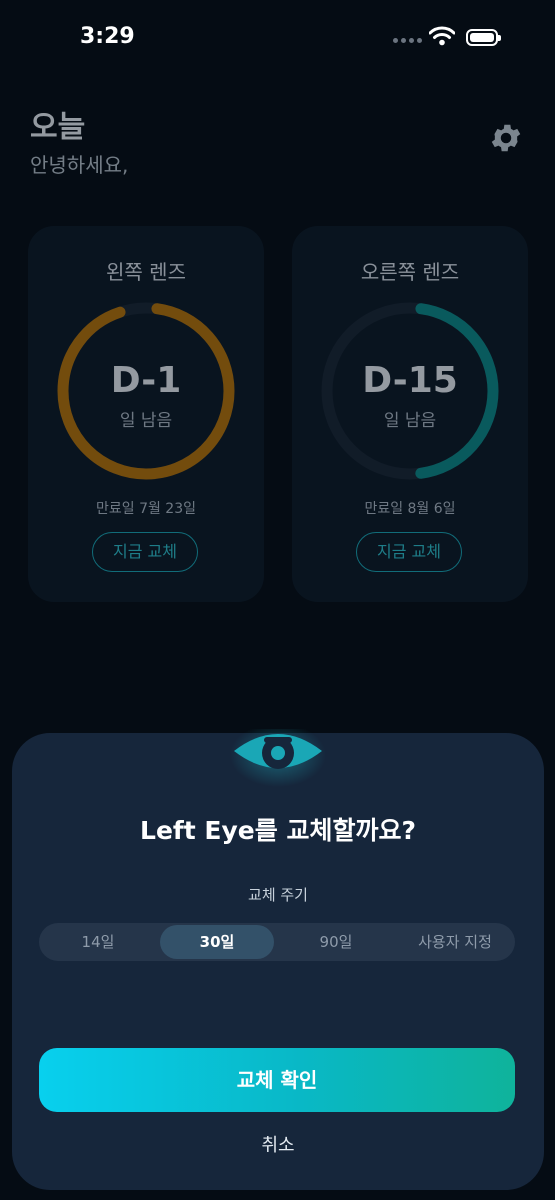  Describe the element at coordinates (277, 1080) in the screenshot. I see `confirm-replace-button: 교체 확인` at that location.